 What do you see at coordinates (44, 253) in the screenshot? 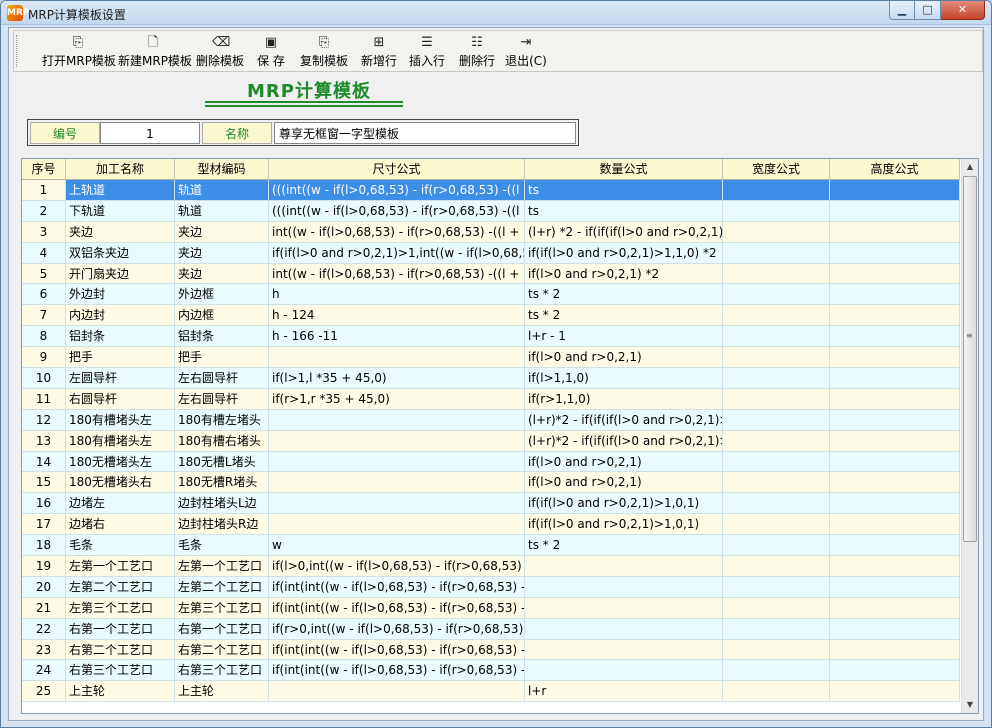
I see `cell-seq: 4` at bounding box center [44, 253].